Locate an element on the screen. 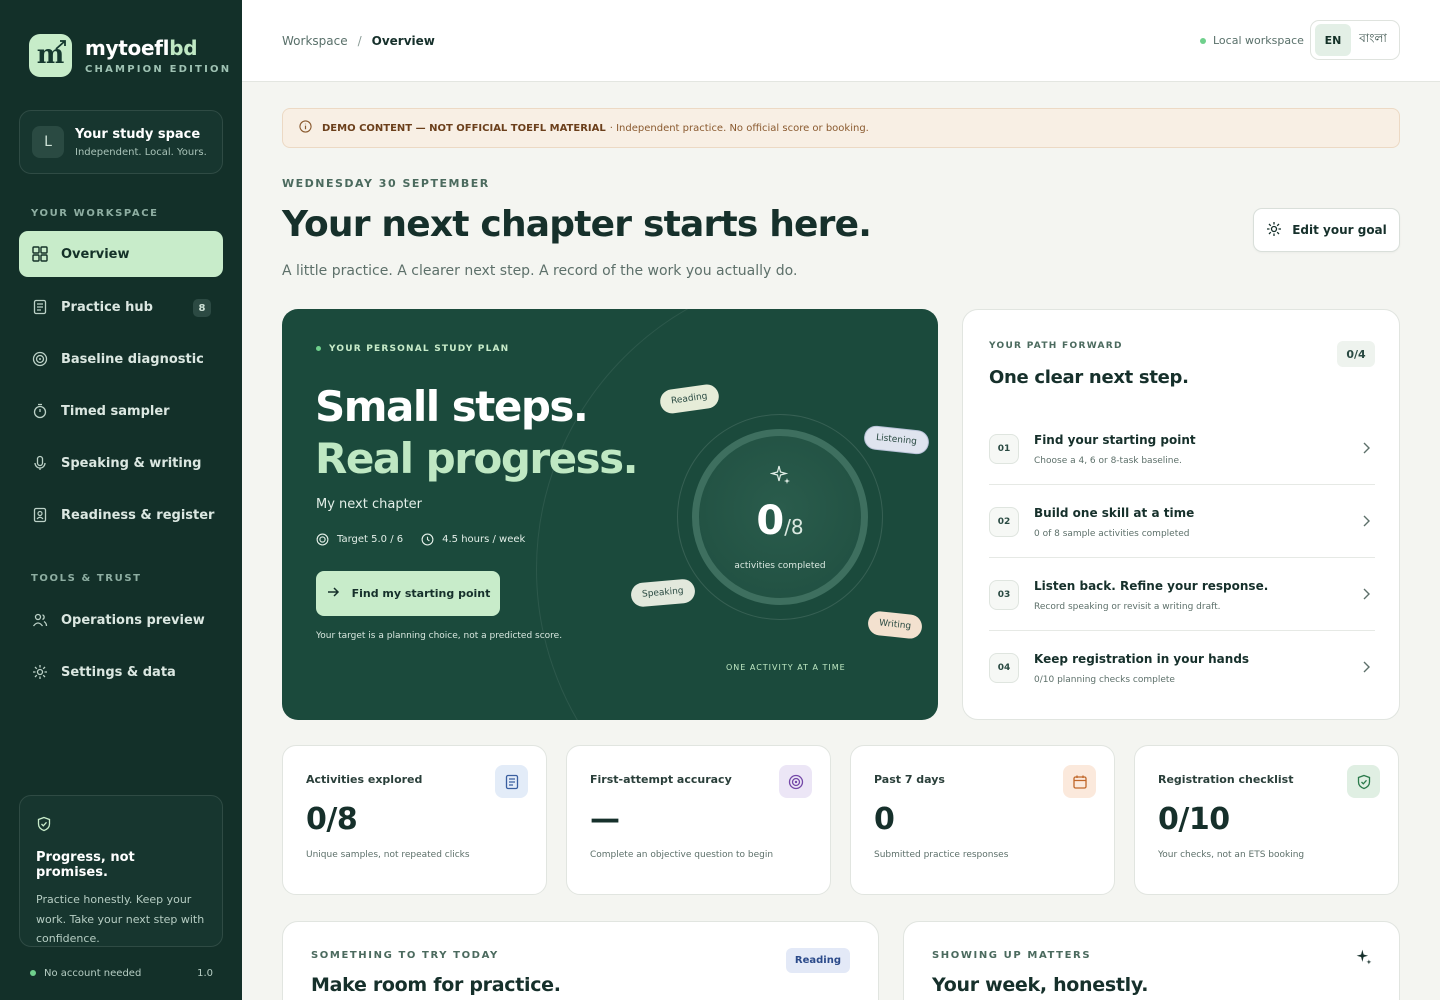 This screenshot has height=1000, width=1440. breadcrumb: Workspace / Overview is located at coordinates (358, 41).